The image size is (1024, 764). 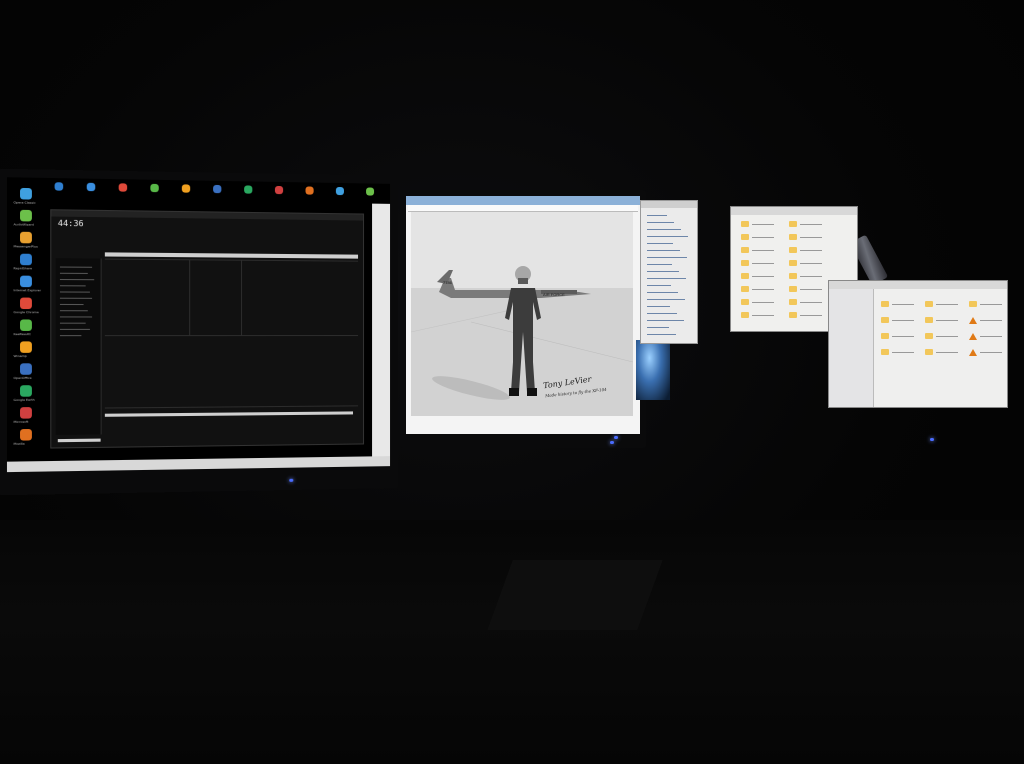 What do you see at coordinates (229, 414) in the screenshot?
I see `transport-bar` at bounding box center [229, 414].